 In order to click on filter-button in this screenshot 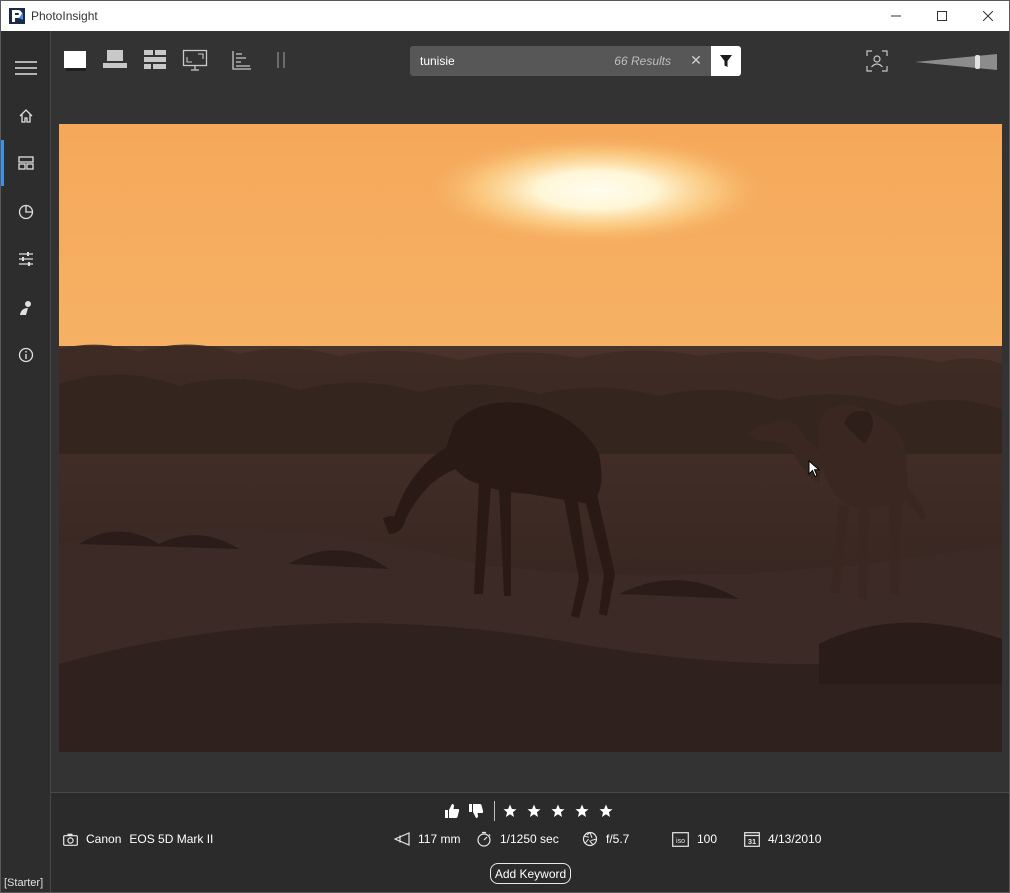, I will do `click(726, 61)`.